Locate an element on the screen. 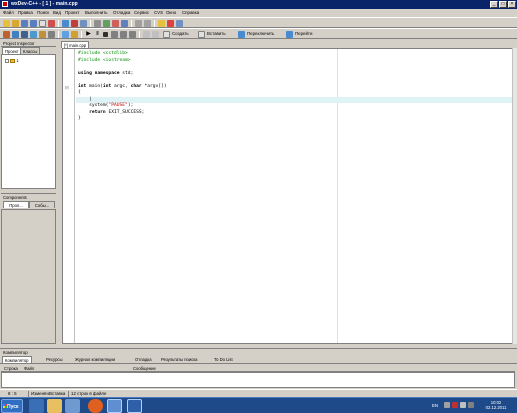 The height and width of the screenshot is (413, 517). close-file-icon is located at coordinates (42, 23).